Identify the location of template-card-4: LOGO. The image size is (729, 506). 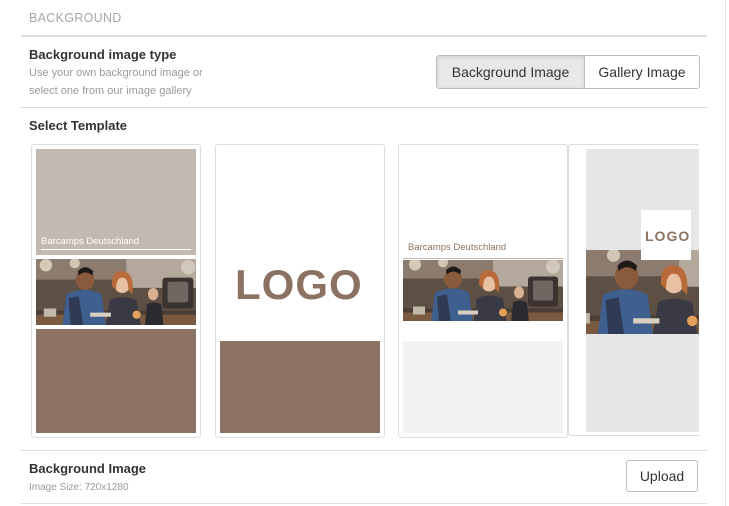
(633, 290).